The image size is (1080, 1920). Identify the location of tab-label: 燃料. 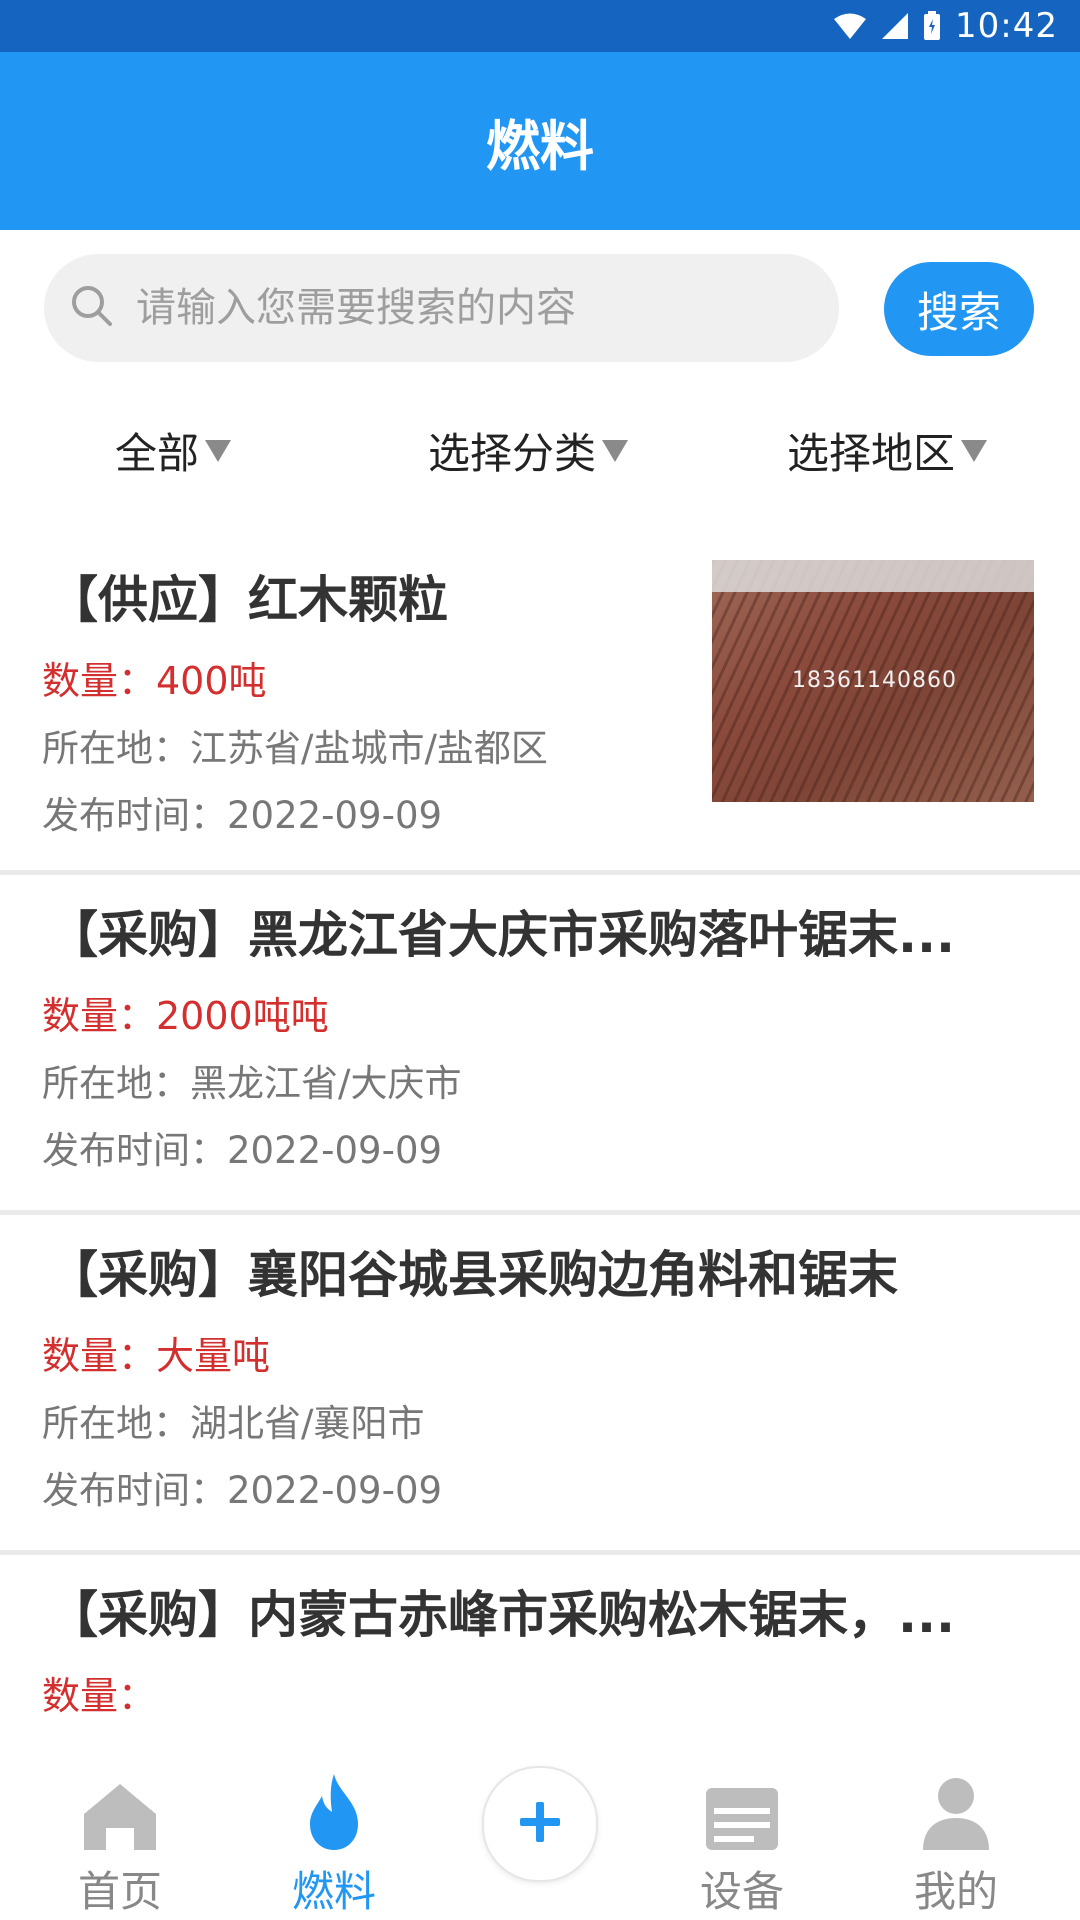
(333, 1891).